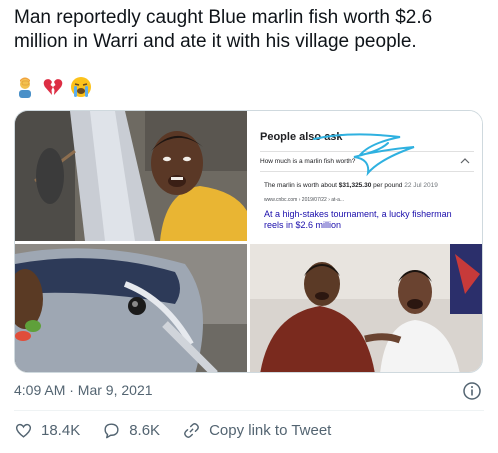 Image resolution: width=498 pixels, height=453 pixels. I want to click on copy-link-button: Copy link to Tweet, so click(256, 430).